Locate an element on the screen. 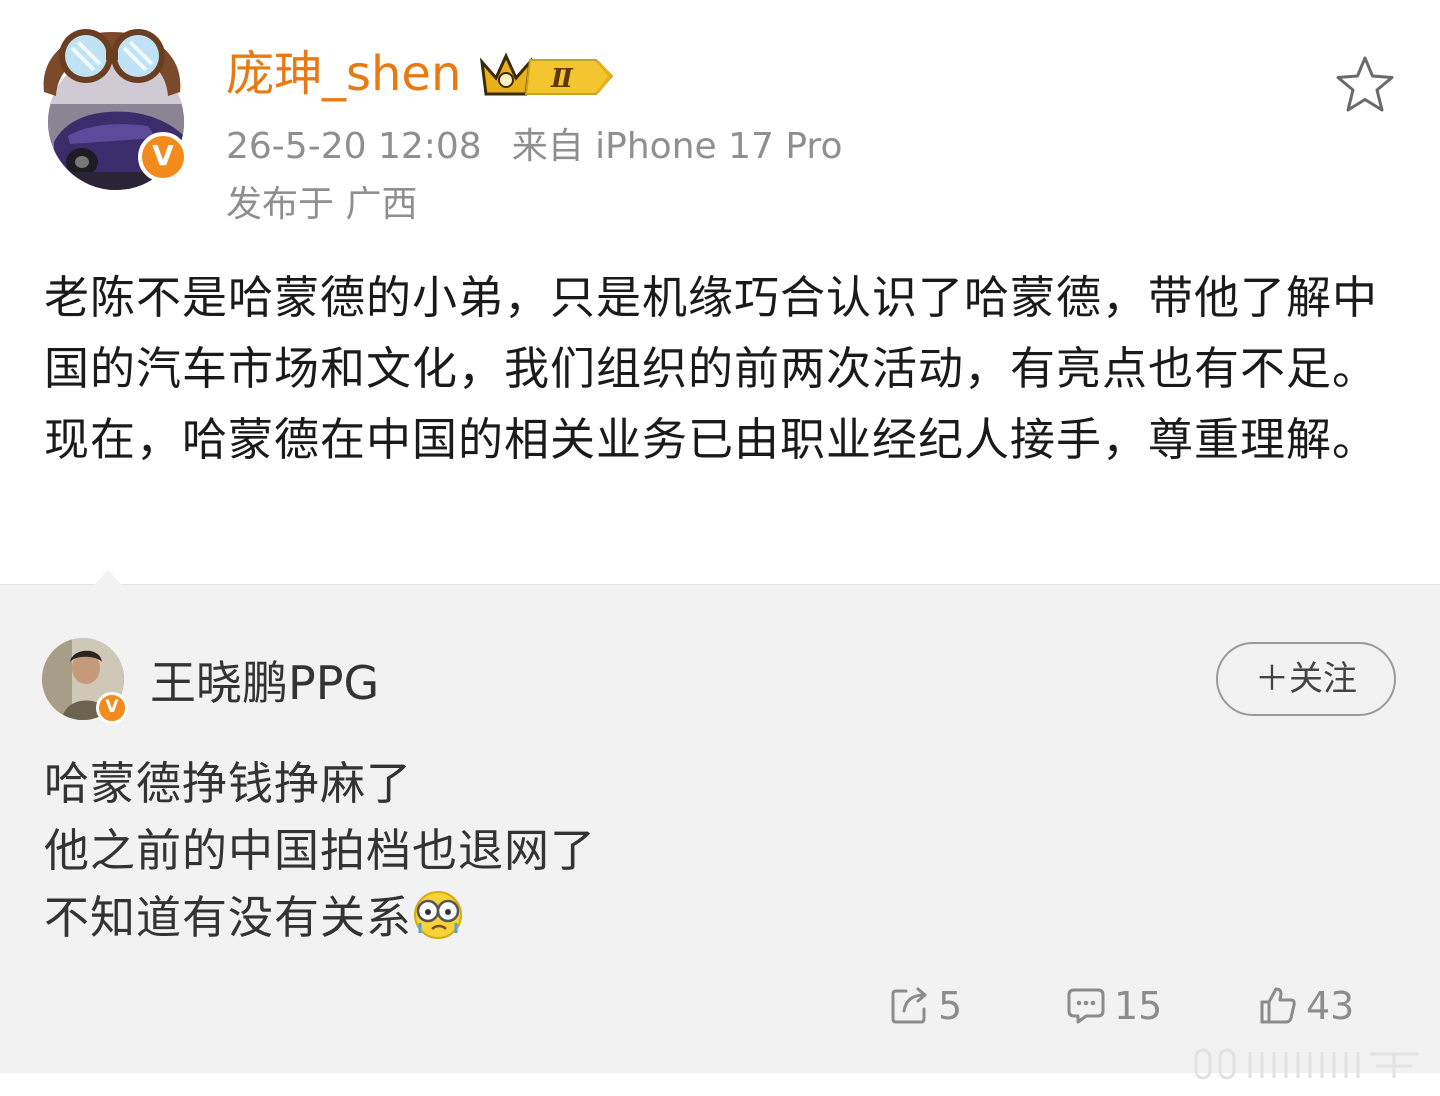  comment-action: 15 is located at coordinates (1114, 1006).